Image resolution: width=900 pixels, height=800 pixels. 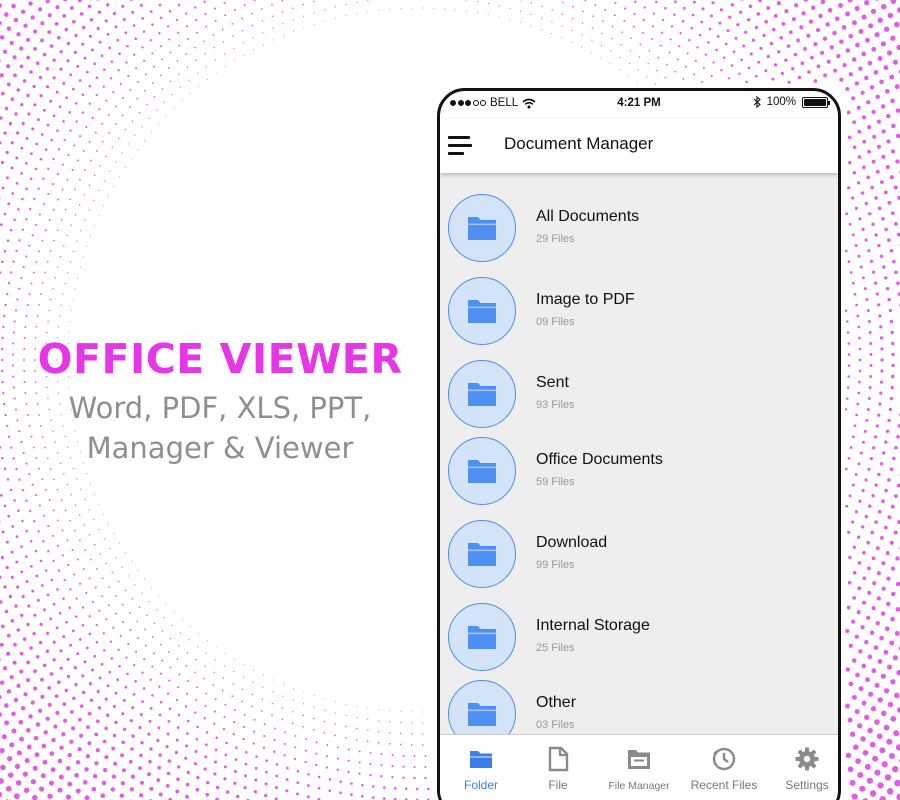 I want to click on promo-subtitle-line-2: Manager & Viewer, so click(x=220, y=448).